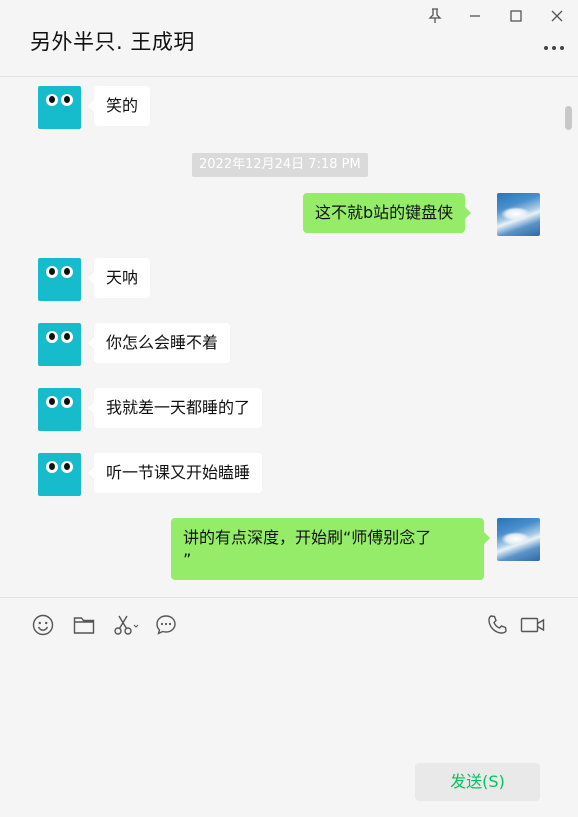 This screenshot has height=817, width=578. What do you see at coordinates (119, 106) in the screenshot?
I see `message-bubble-incoming: 笑的` at bounding box center [119, 106].